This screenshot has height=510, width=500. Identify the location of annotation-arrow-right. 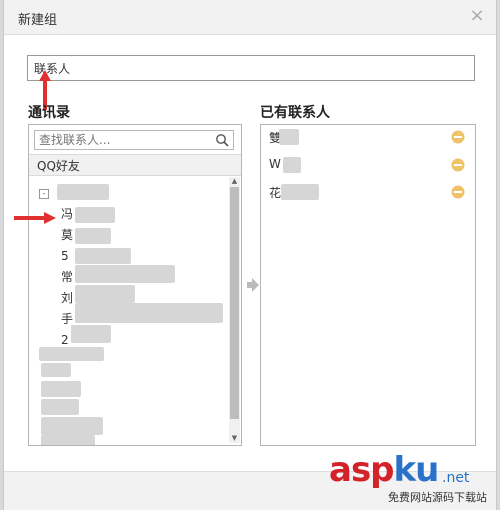
(35, 218).